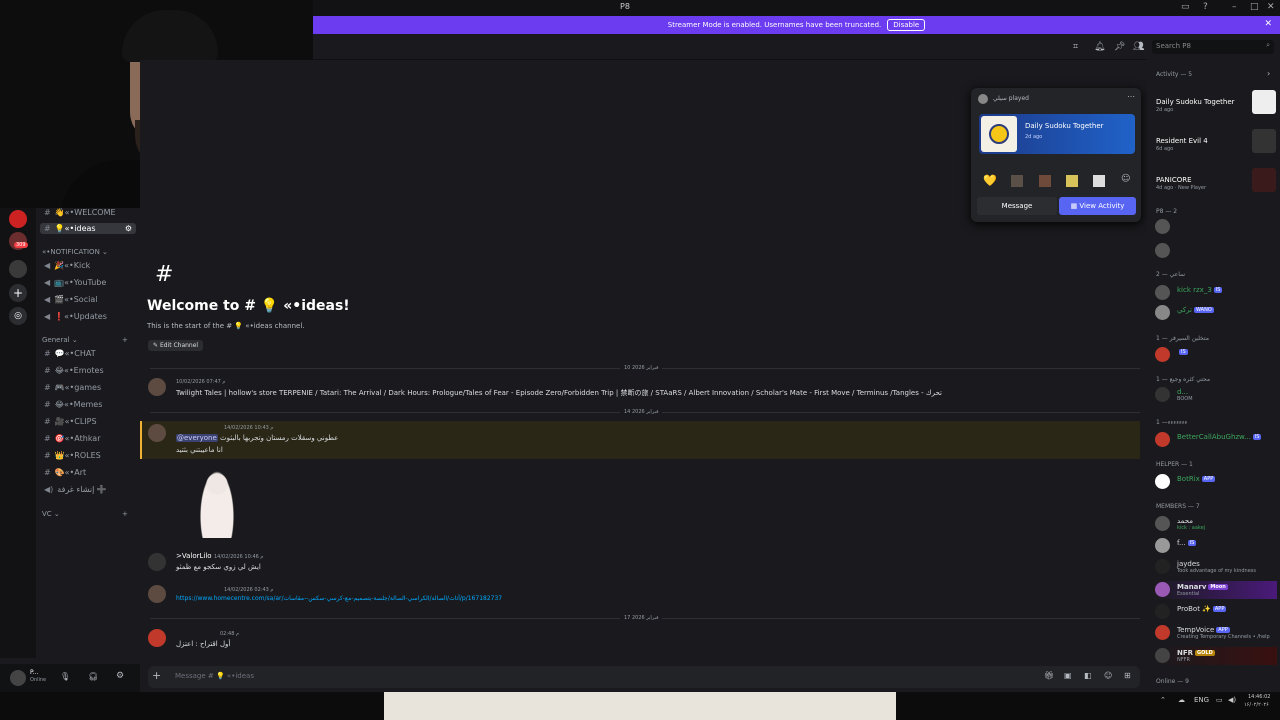 The image size is (1280, 720). I want to click on section-header: محتي كثره وجيع — 1, so click(1183, 379).